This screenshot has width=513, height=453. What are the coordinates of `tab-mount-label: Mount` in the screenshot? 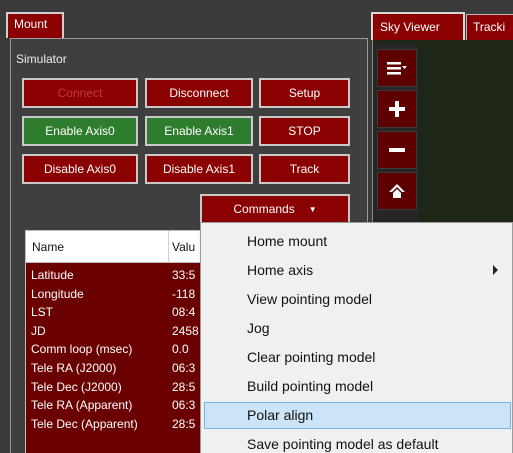 It's located at (31, 24).